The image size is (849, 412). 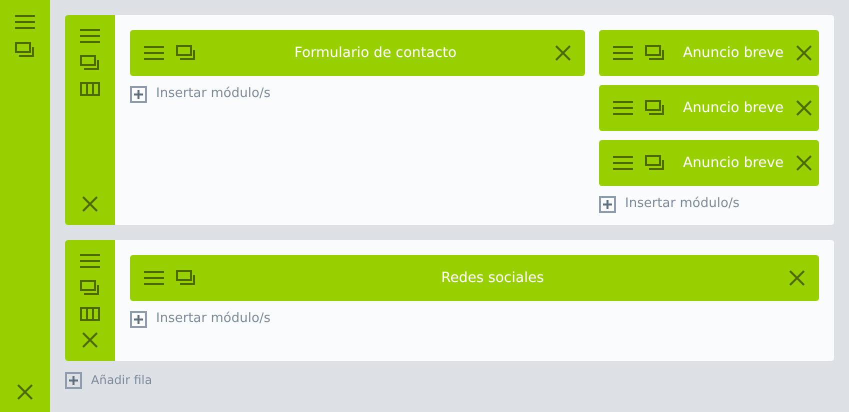 I want to click on module-title: Redes sociales, so click(x=492, y=278).